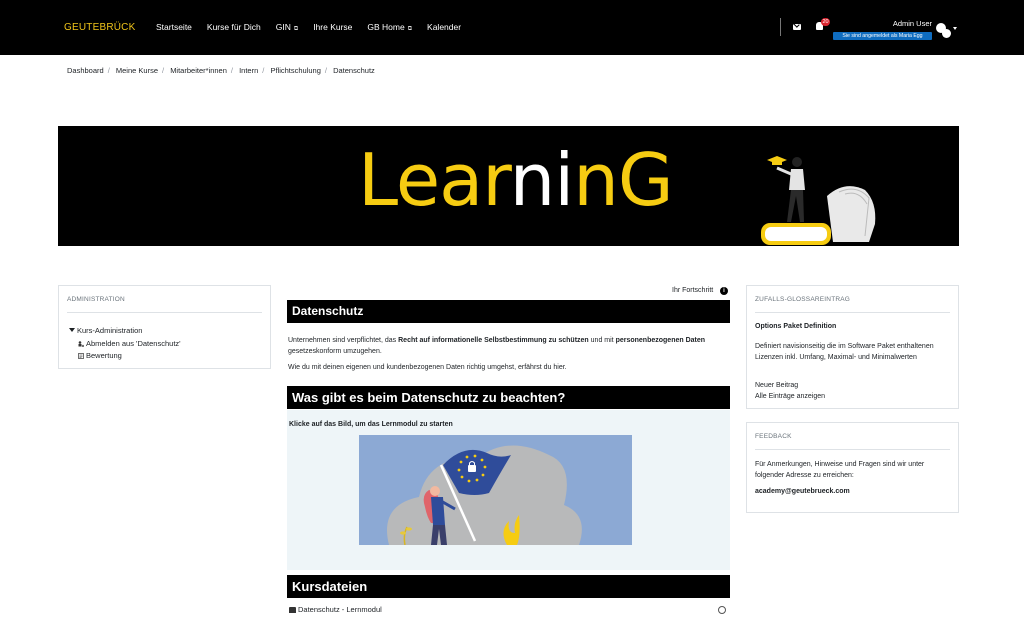  Describe the element at coordinates (901, 23) in the screenshot. I see `user-name: Admin User` at that location.